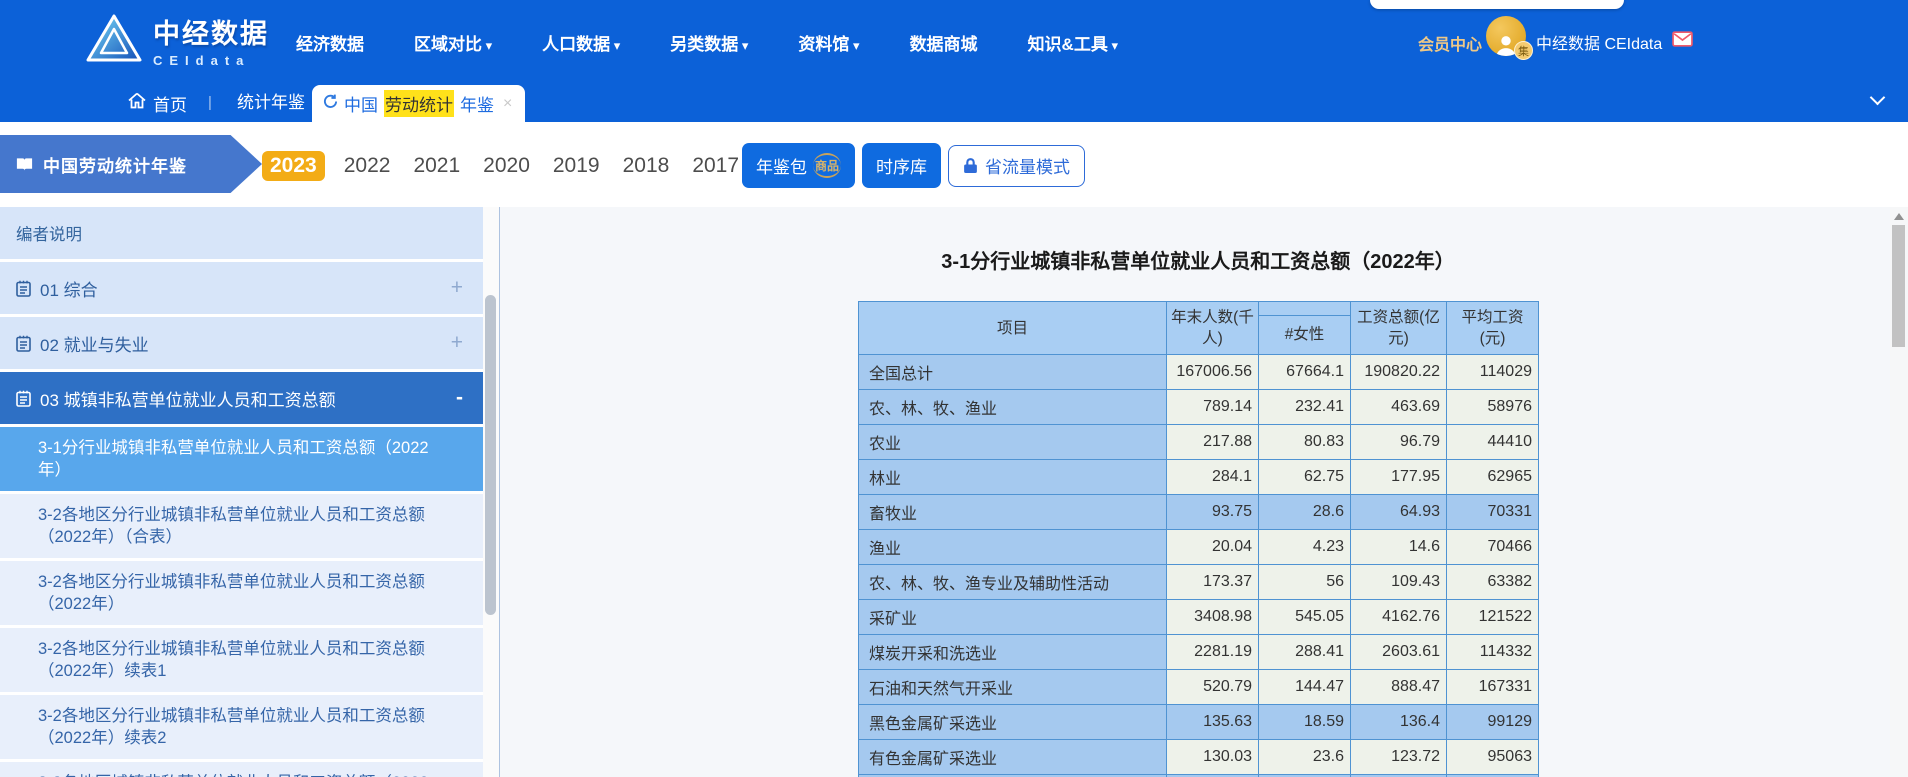  What do you see at coordinates (1212, 617) in the screenshot?
I see `cell-year-end-count: 3408.98` at bounding box center [1212, 617].